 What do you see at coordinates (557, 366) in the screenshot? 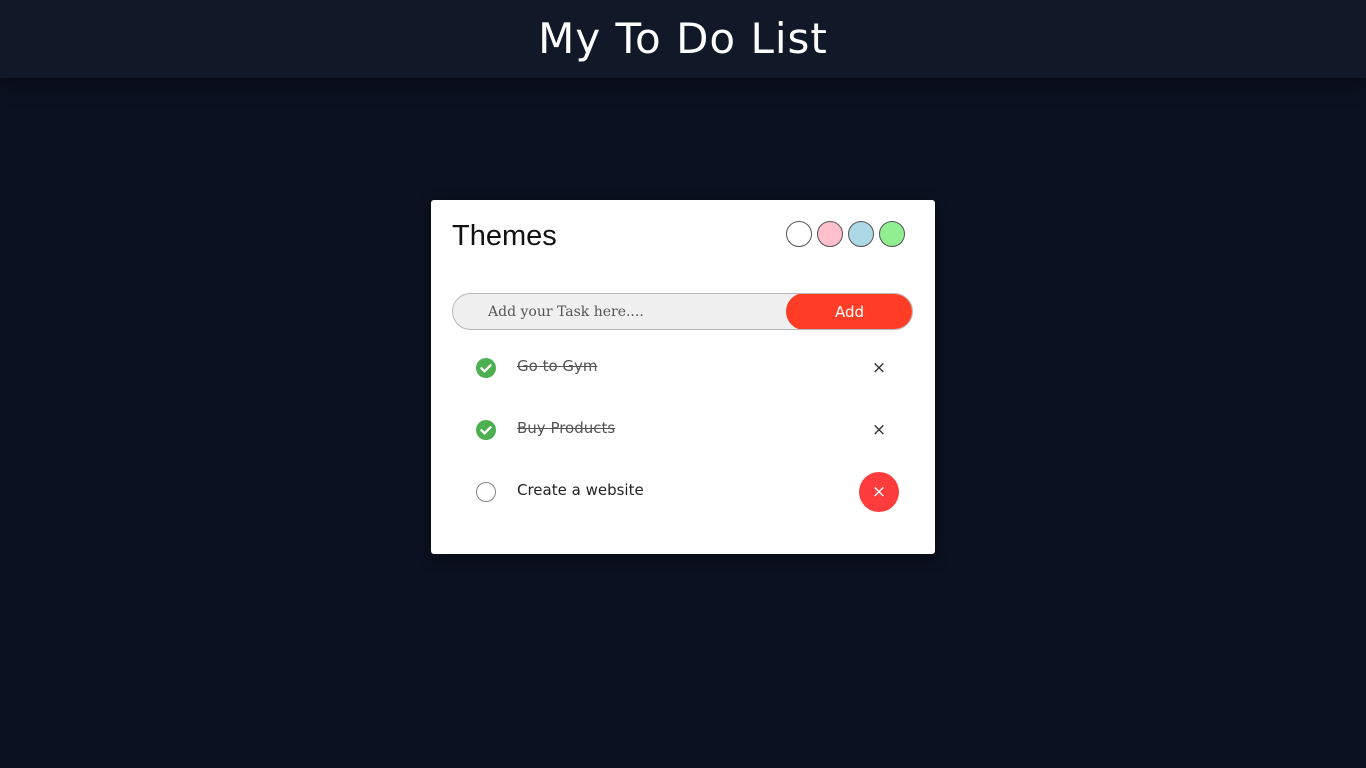
I see `task-text: Go to Gym` at bounding box center [557, 366].